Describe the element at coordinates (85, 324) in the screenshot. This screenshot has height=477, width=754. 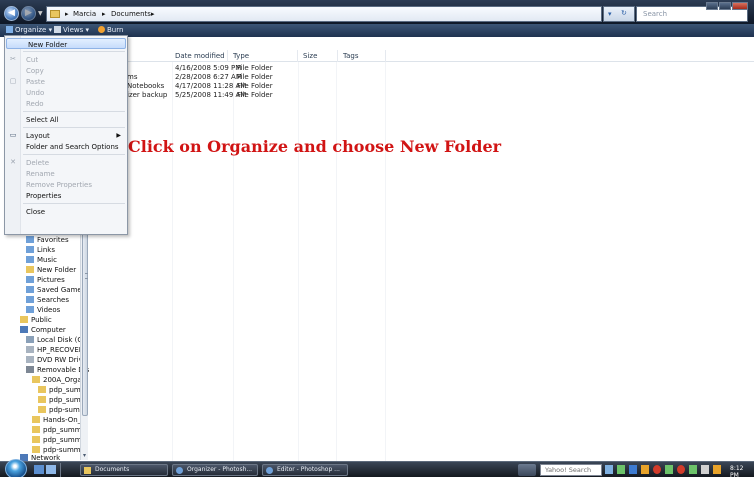
I see `scrollbar-thumb` at that location.